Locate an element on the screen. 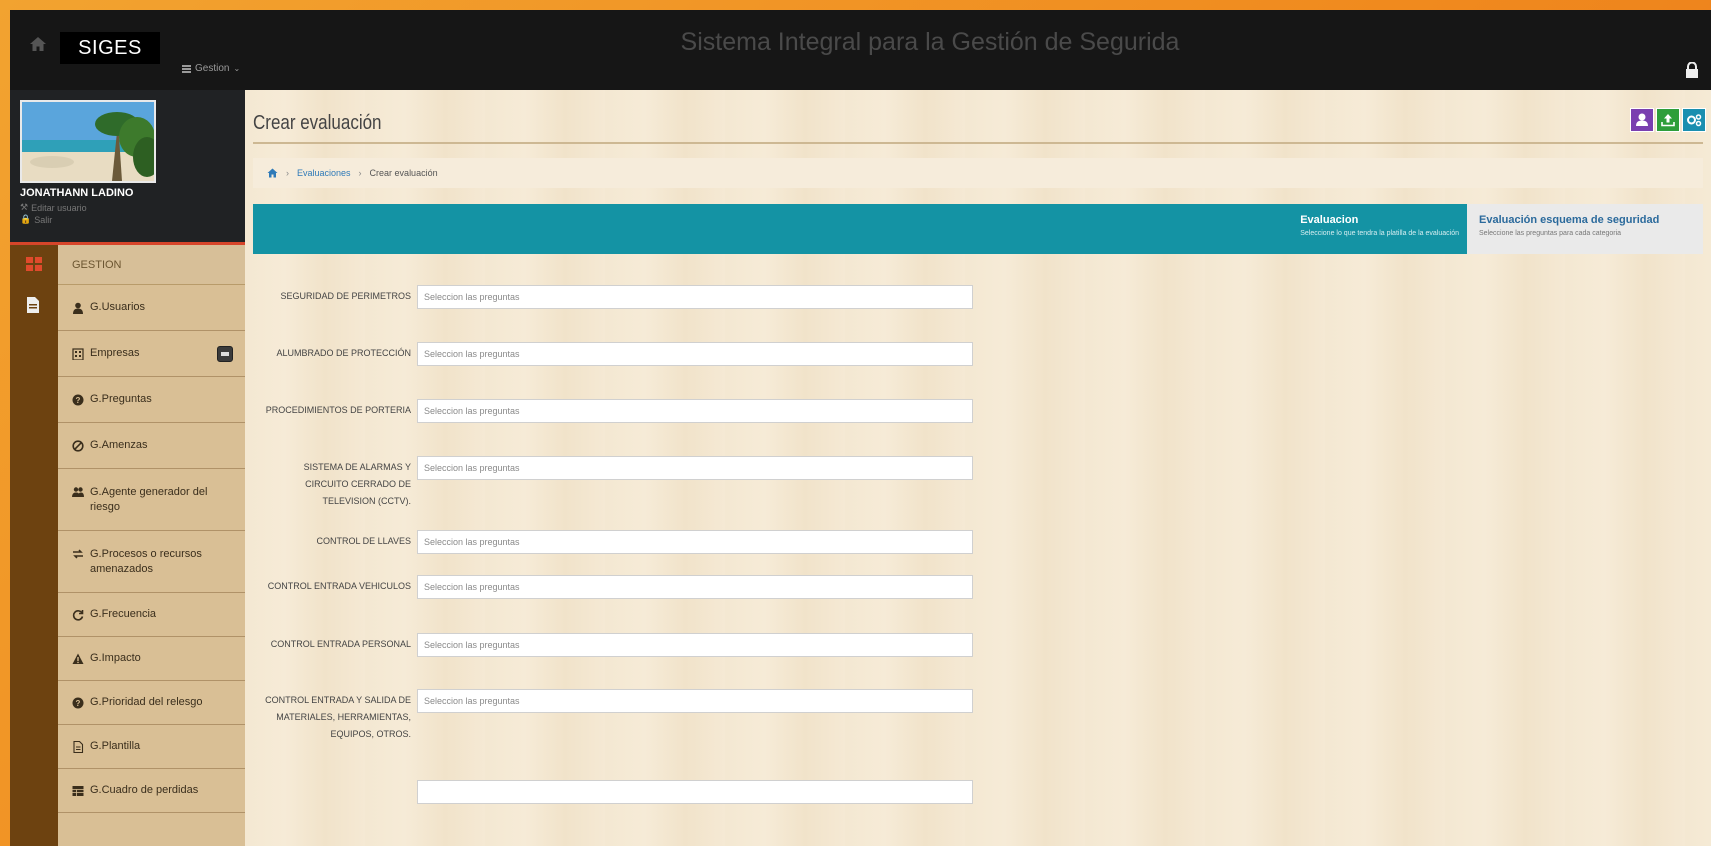  breadcrumb-evaluaciones-link: Evaluaciones is located at coordinates (324, 173).